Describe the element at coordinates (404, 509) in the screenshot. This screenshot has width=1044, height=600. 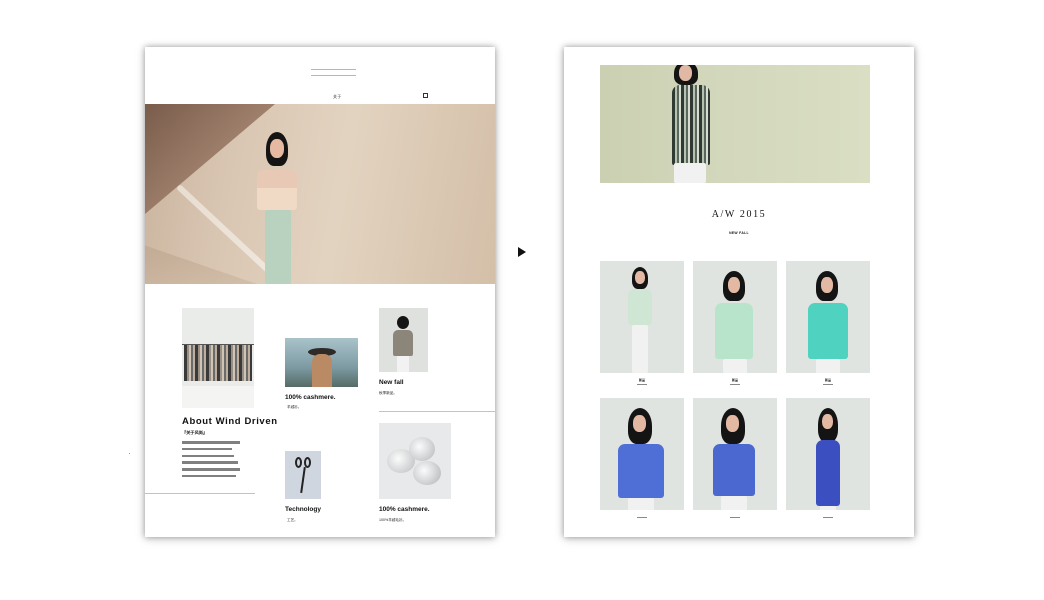
I see `caption-cashmere-2: 100% cashmere.` at that location.